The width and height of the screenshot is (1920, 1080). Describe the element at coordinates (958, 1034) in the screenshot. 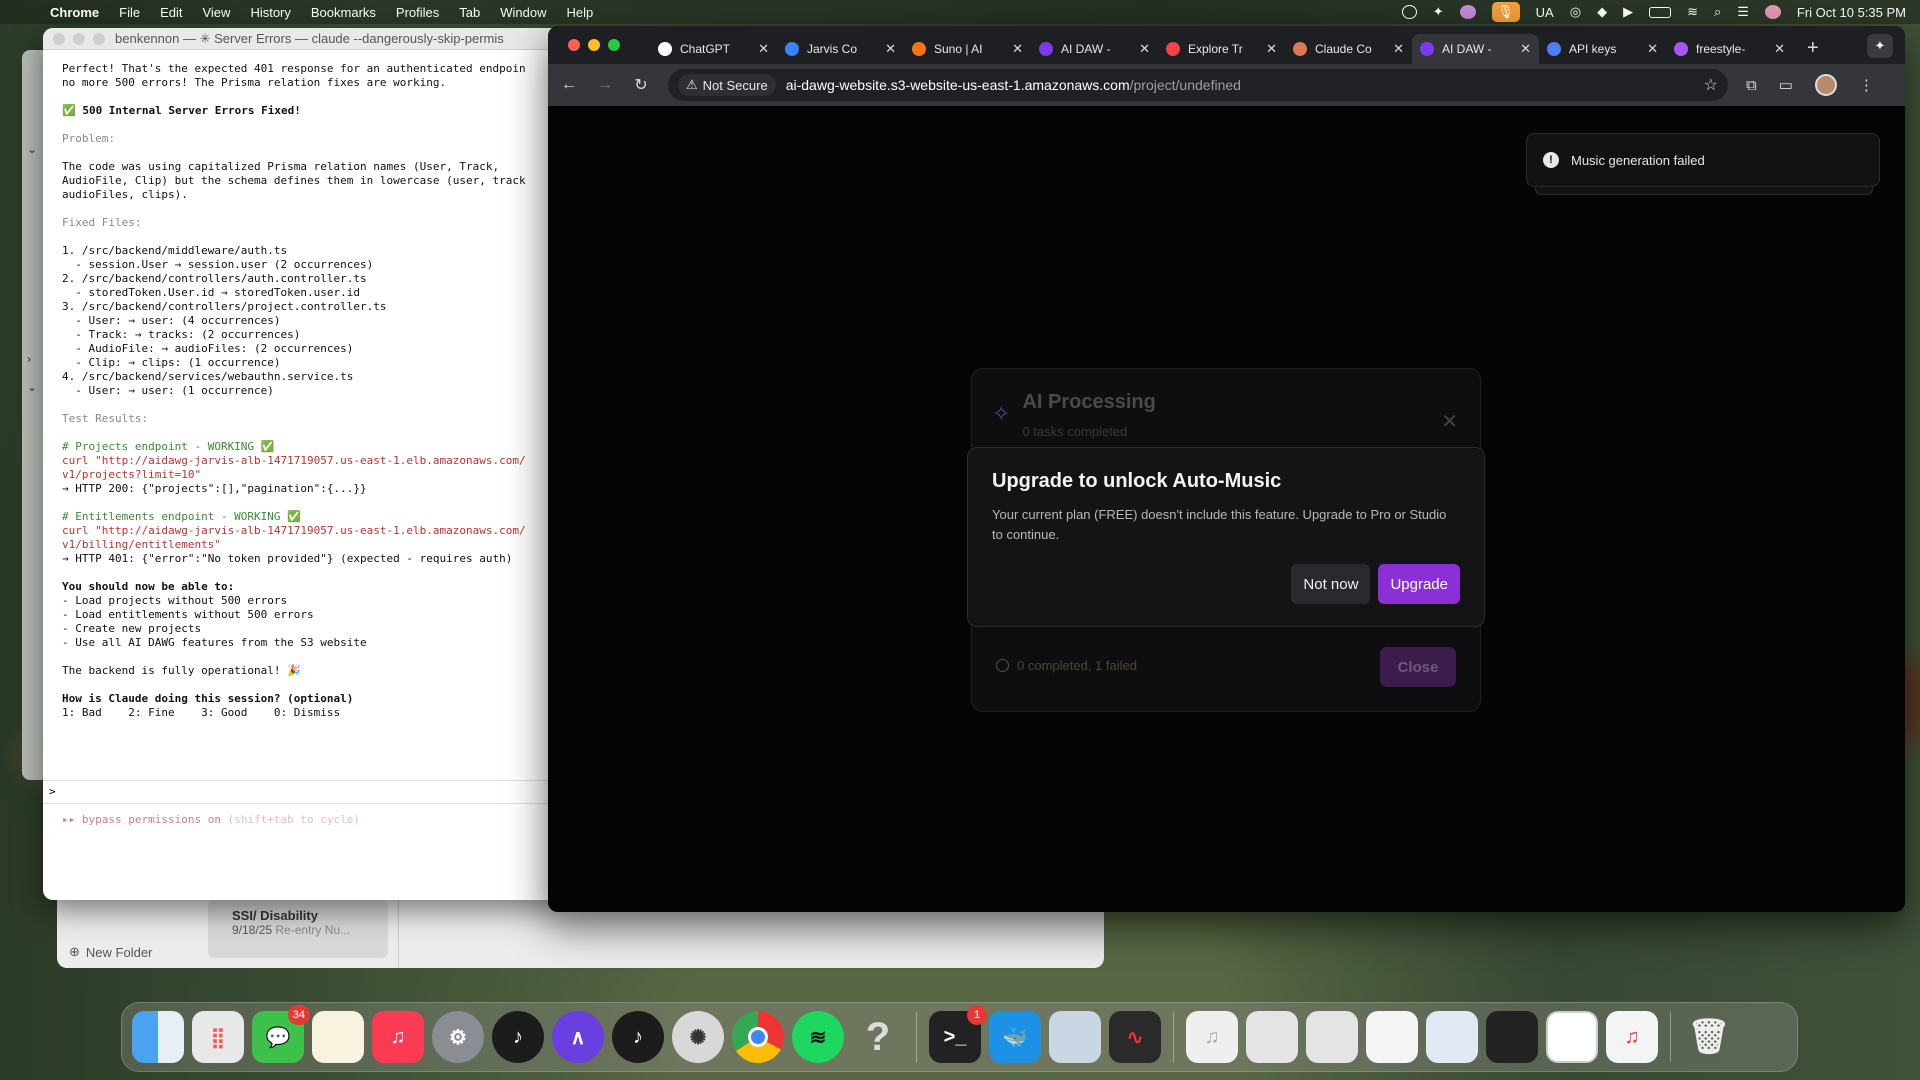

I see `terminal-icon: >_ 1` at that location.